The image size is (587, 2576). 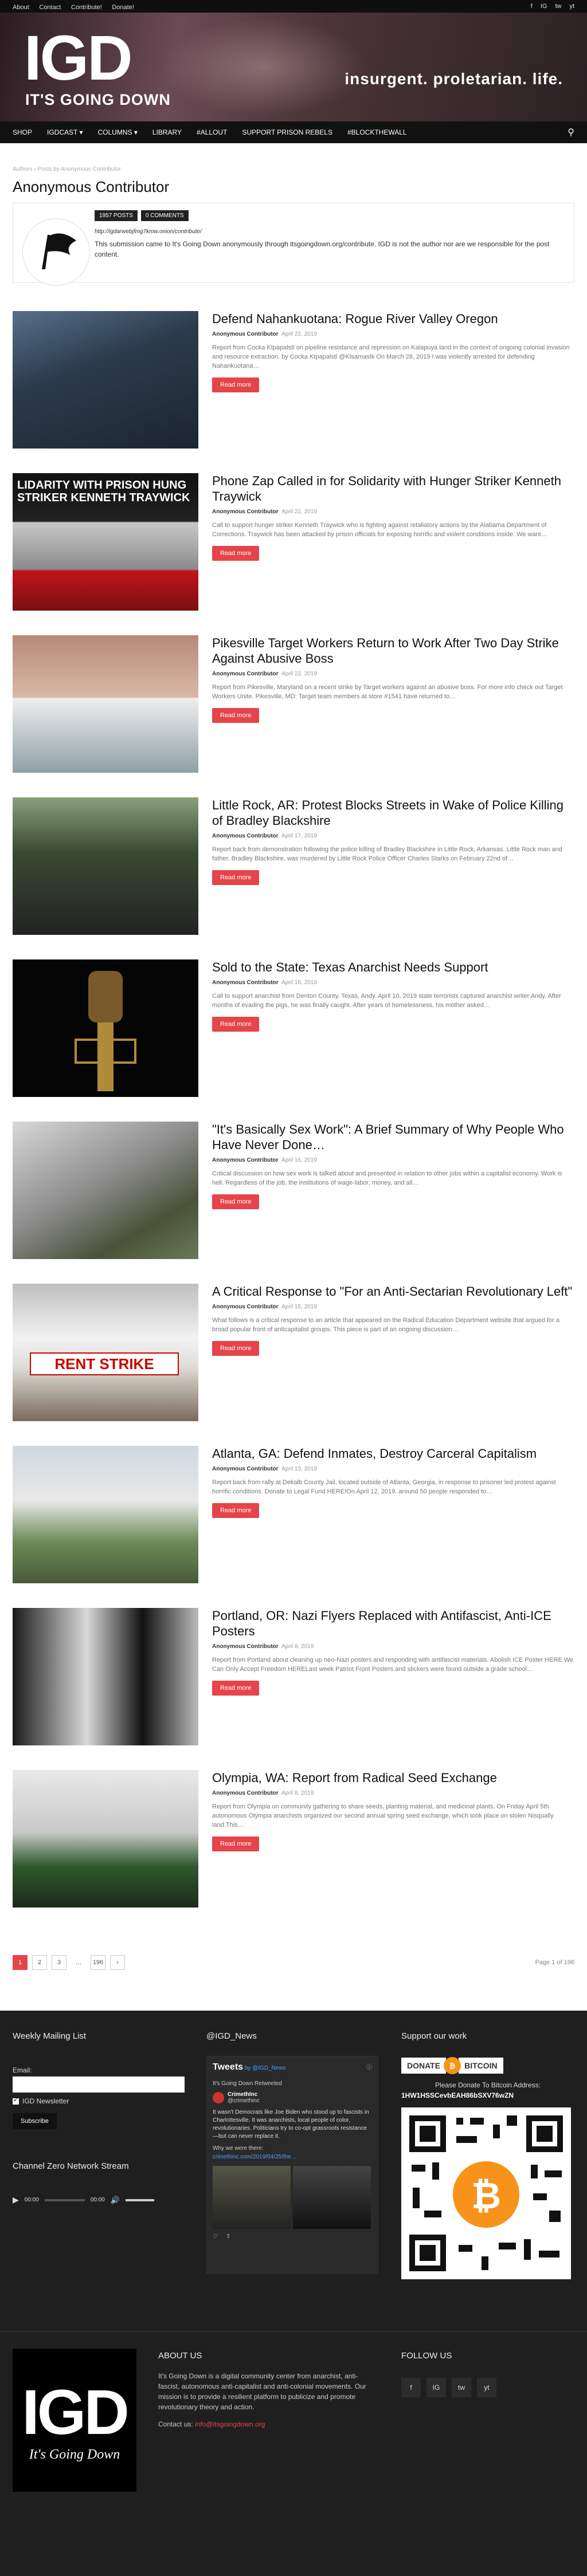 I want to click on subscribe-button: Subscribe, so click(x=35, y=2121).